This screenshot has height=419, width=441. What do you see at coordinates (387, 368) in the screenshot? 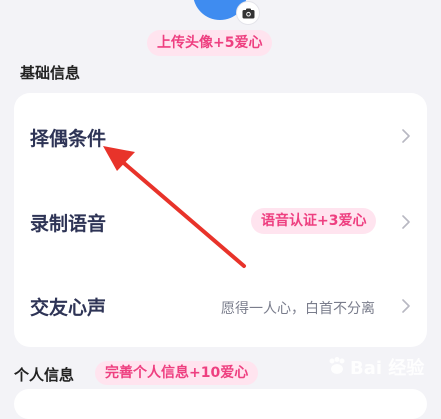
I see `watermark-text: Bai 经验` at bounding box center [387, 368].